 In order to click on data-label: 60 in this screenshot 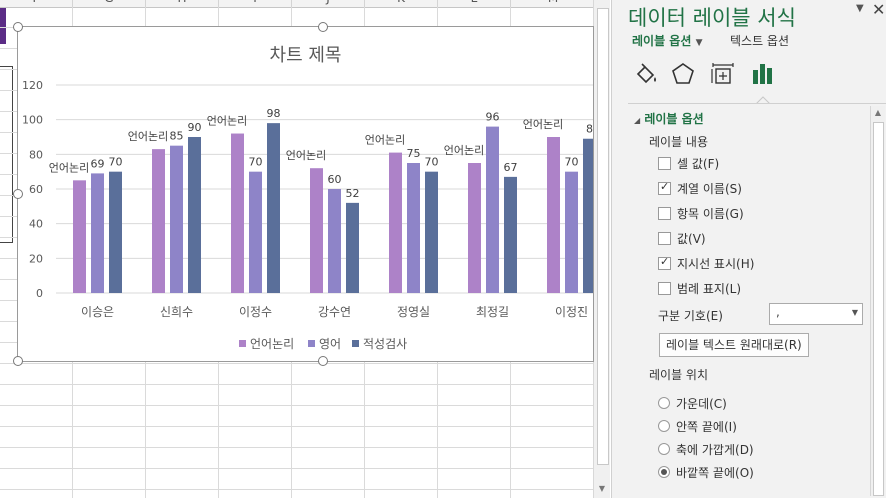, I will do `click(335, 179)`.